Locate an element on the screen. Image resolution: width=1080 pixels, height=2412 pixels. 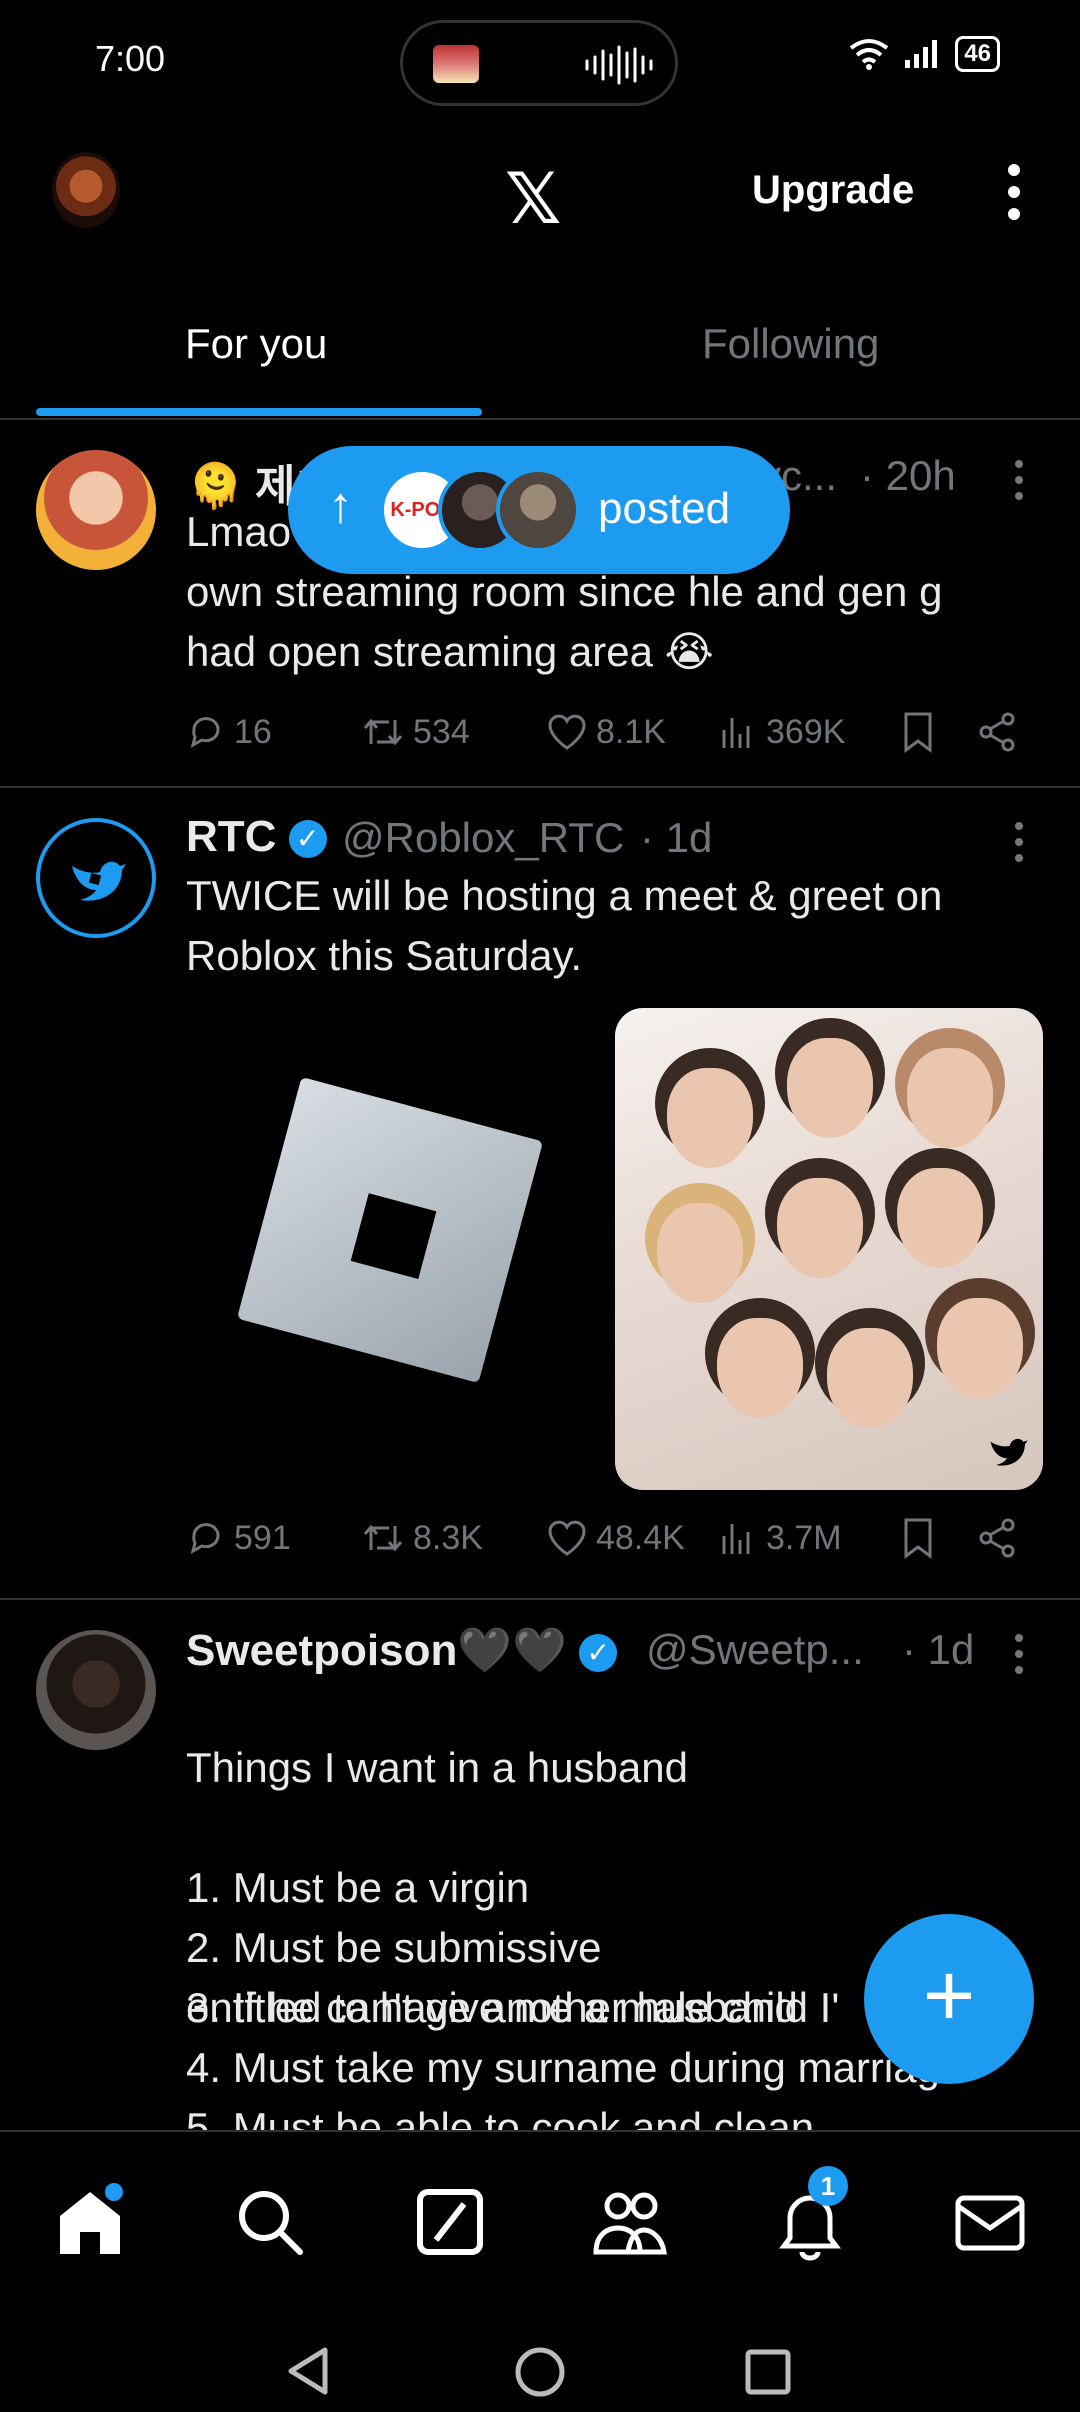
home-icon is located at coordinates (90, 2222).